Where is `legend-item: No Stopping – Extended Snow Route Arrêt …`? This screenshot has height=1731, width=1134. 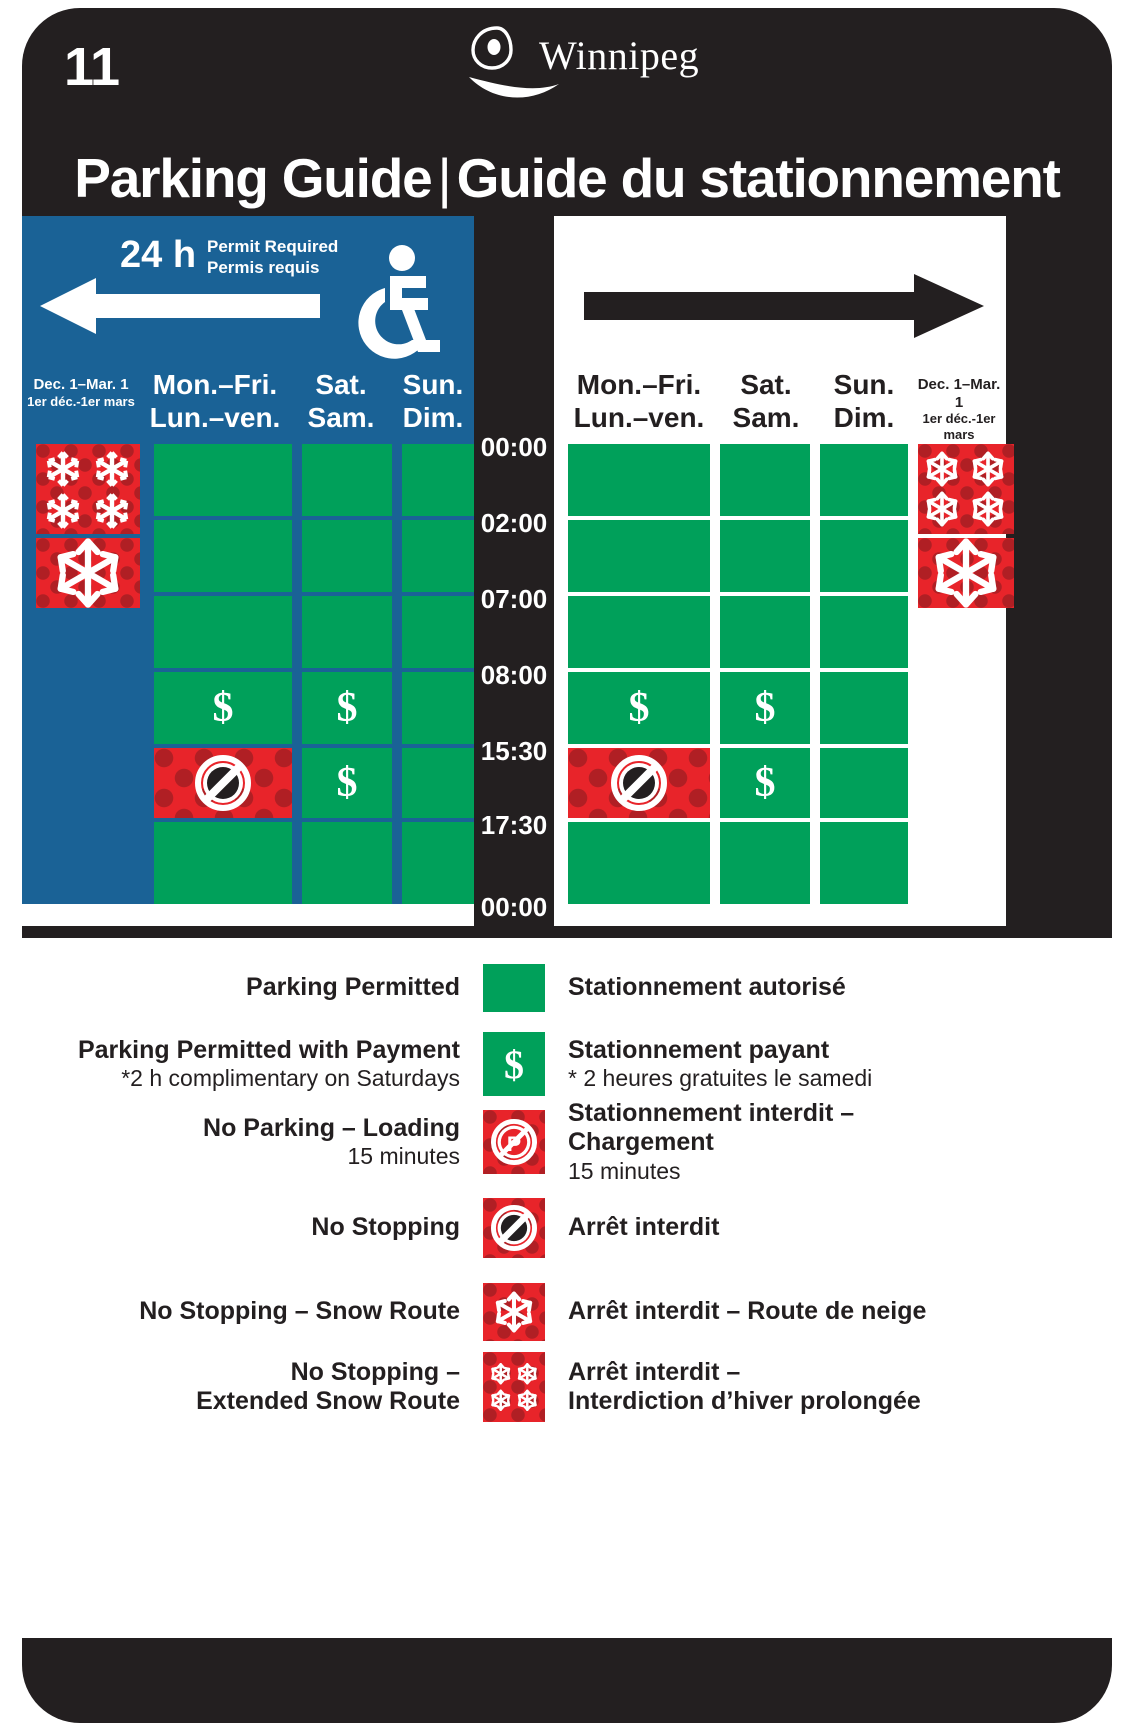
legend-item: No Stopping – Extended Snow Route Arrêt … is located at coordinates (567, 1387).